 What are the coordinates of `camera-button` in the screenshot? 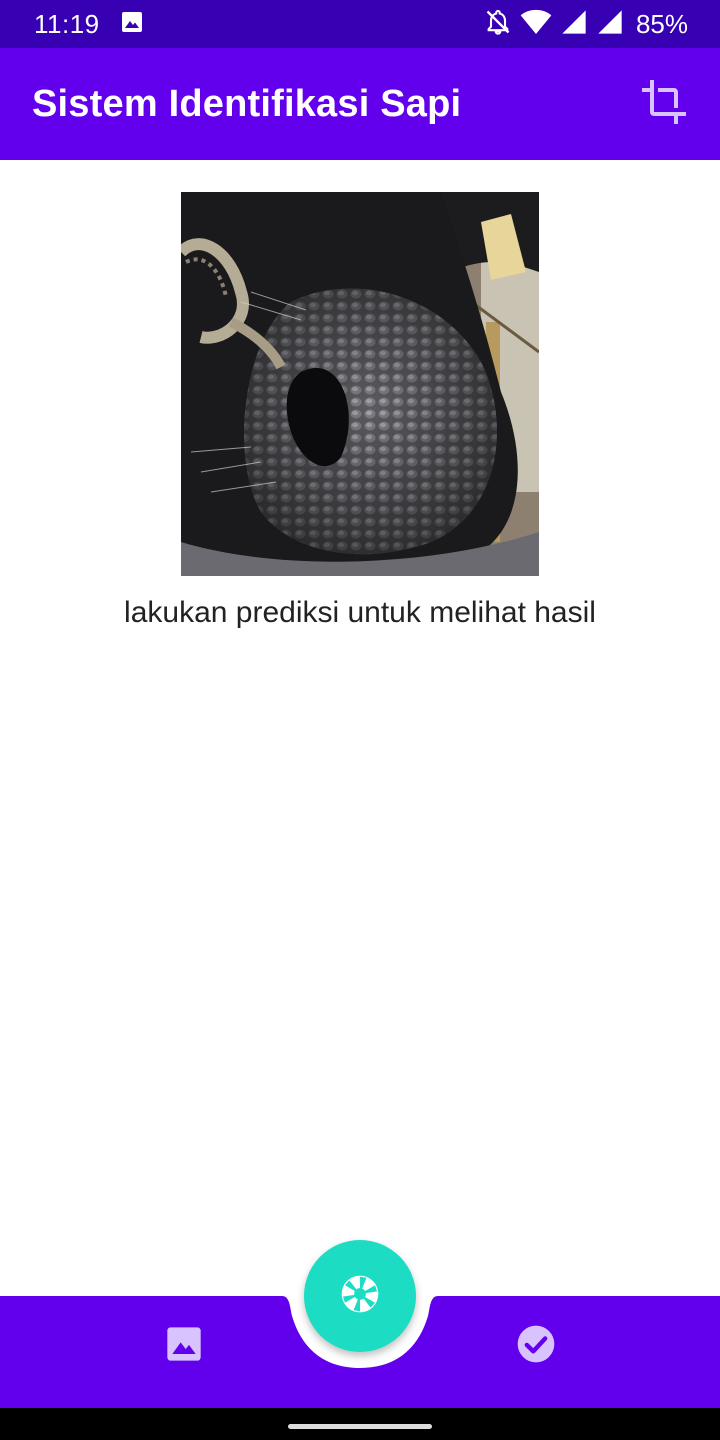 It's located at (360, 1296).